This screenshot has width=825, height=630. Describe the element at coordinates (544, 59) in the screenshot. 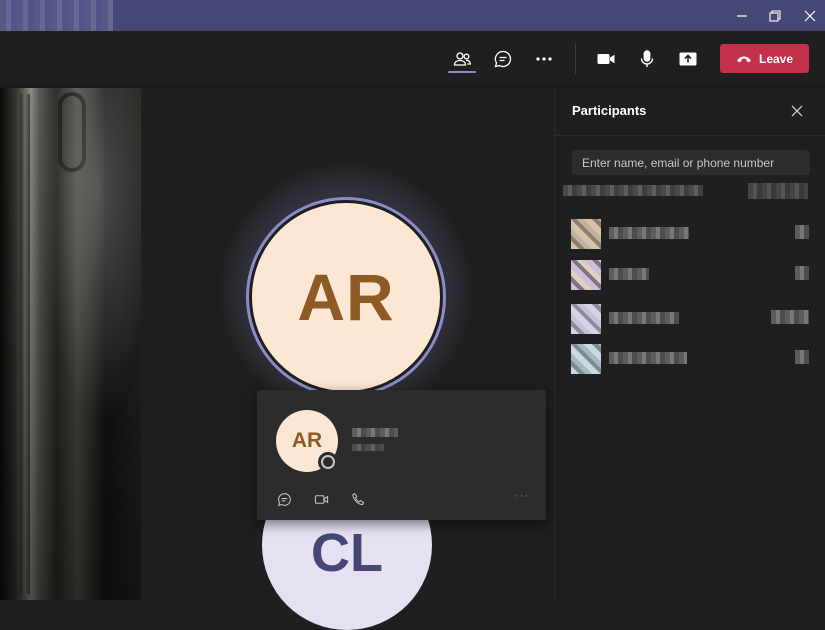

I see `more-options-icon` at that location.